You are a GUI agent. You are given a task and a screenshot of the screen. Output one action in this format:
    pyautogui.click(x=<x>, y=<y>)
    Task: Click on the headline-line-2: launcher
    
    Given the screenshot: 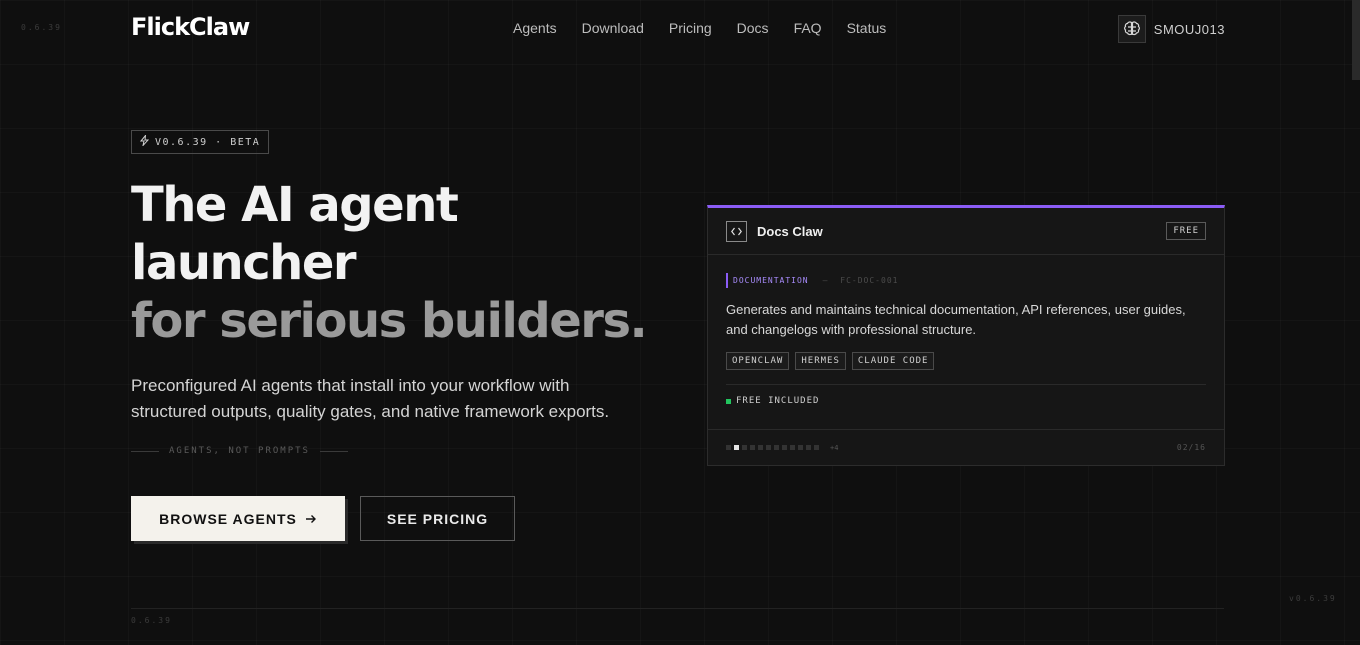 What is the action you would take?
    pyautogui.click(x=244, y=263)
    